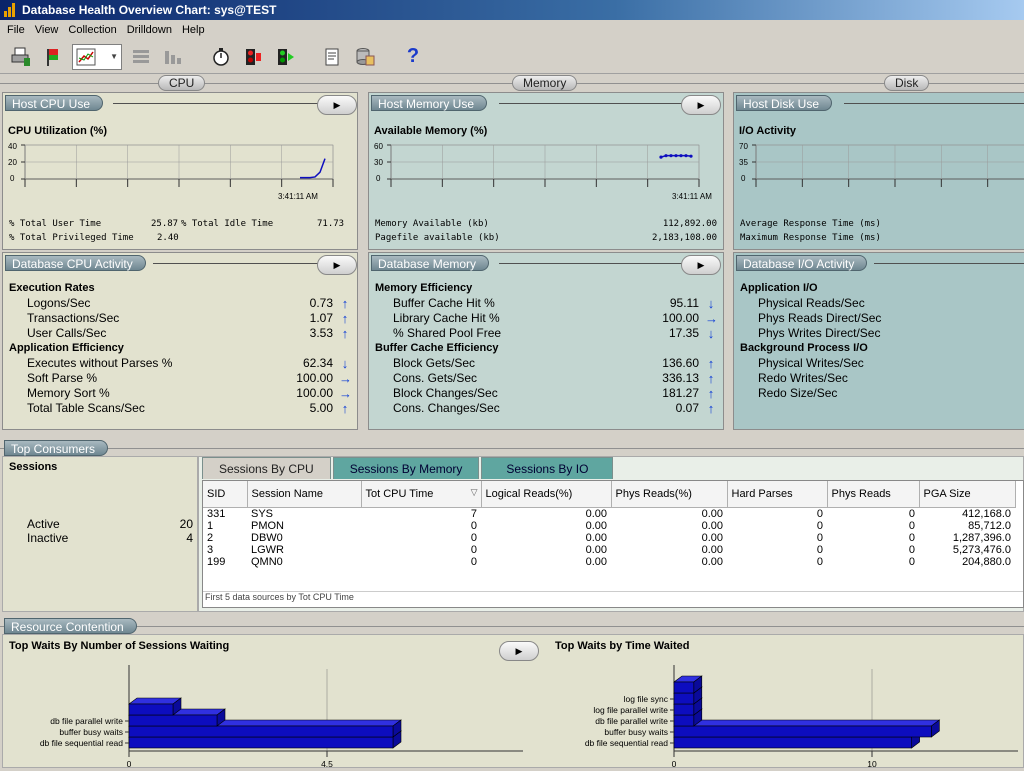 Image resolution: width=1024 pixels, height=771 pixels. Describe the element at coordinates (684, 303) in the screenshot. I see `metric-value: 95.11` at that location.